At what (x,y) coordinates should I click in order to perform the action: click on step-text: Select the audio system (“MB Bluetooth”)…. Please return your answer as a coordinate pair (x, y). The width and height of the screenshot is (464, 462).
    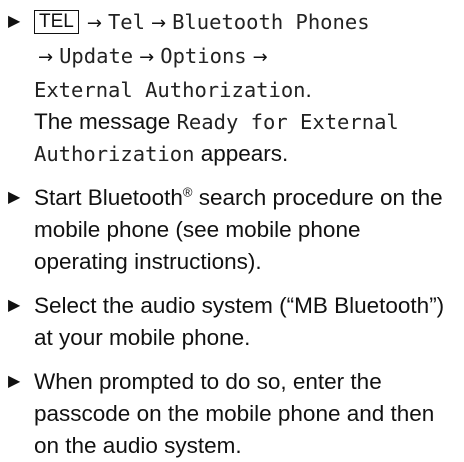
    Looking at the image, I should click on (239, 321).